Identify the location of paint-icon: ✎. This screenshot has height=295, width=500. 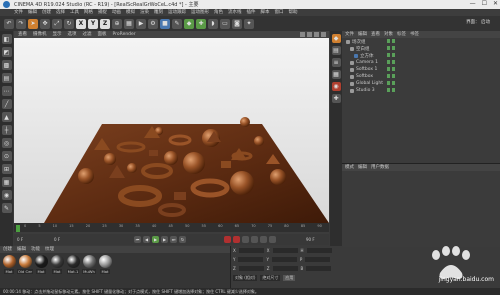
(6, 208).